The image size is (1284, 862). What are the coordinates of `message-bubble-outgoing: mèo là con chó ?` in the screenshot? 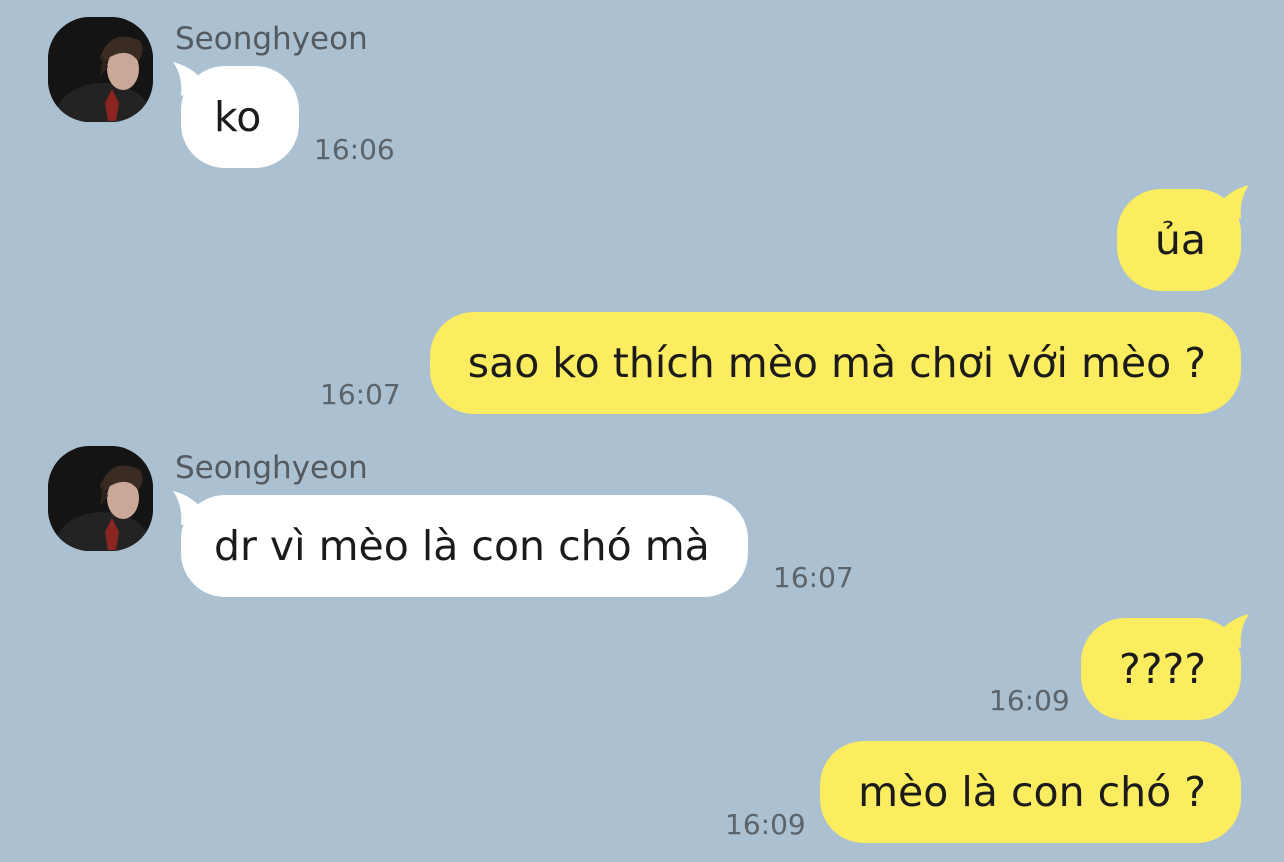 It's located at (1030, 792).